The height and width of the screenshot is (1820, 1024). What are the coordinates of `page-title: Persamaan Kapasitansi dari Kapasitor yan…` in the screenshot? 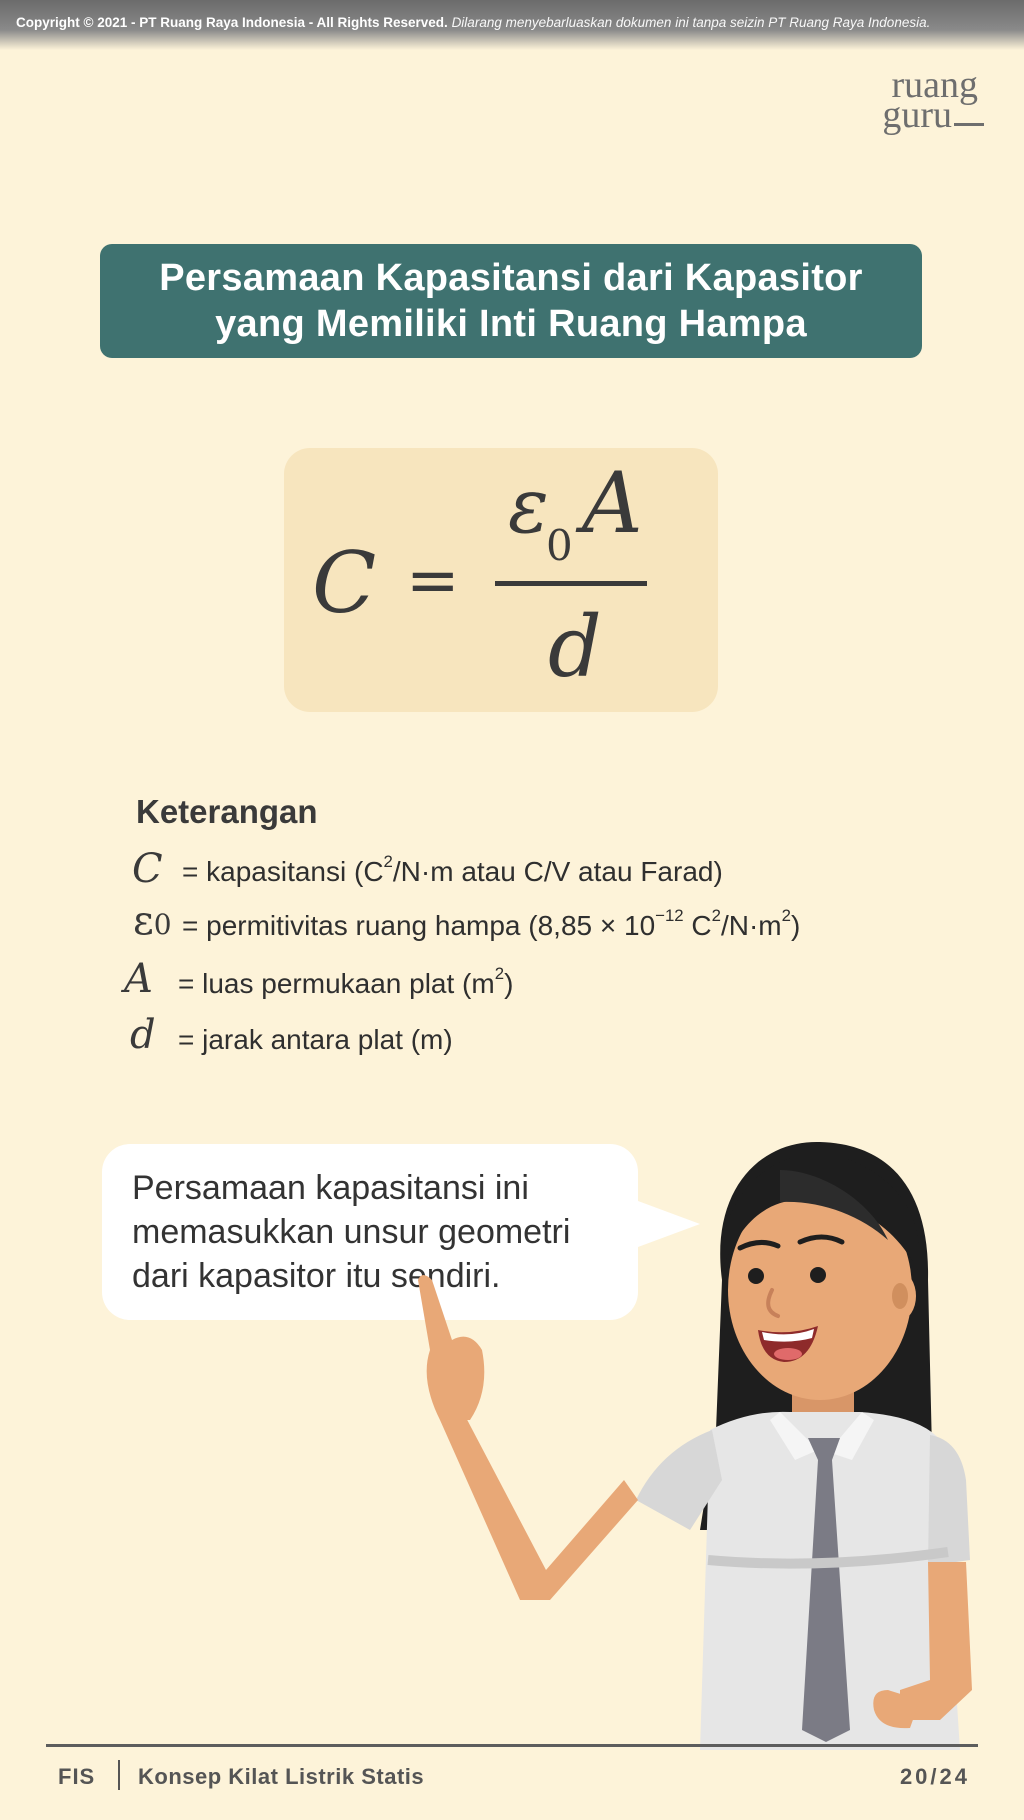 It's located at (511, 301).